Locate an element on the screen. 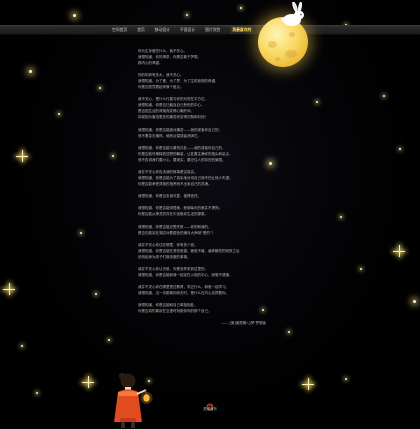 The height and width of the screenshot is (429, 420). poem-paragraph: 我想知道，你是否能和自己单独相处， 你是否真的喜欢在空虚时刻陪伴你的那个自己。 is located at coordinates (213, 308).